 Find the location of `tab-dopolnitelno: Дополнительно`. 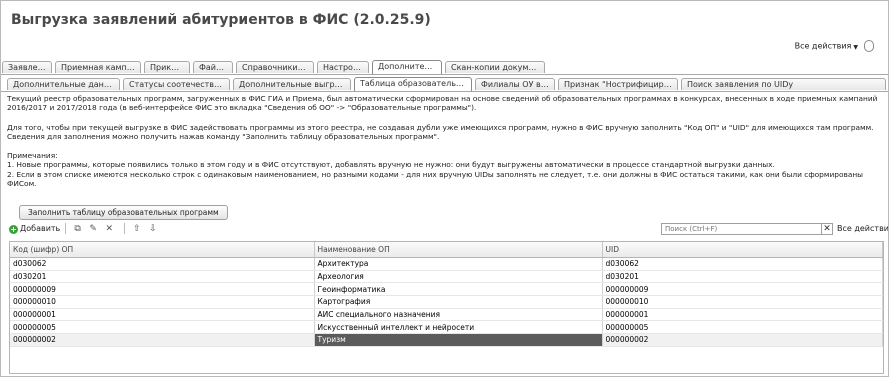

tab-dopolnitelno: Дополнительно is located at coordinates (407, 67).